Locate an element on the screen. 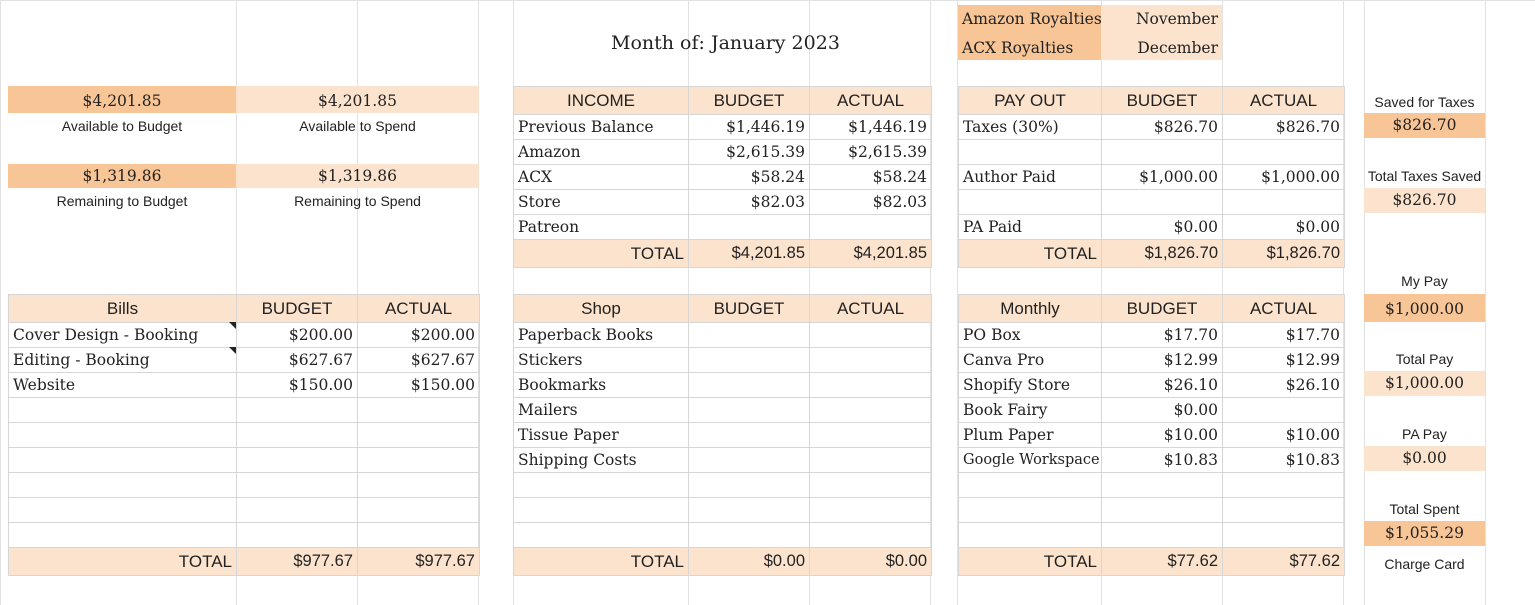  payout-header: PAY OUT is located at coordinates (1030, 100).